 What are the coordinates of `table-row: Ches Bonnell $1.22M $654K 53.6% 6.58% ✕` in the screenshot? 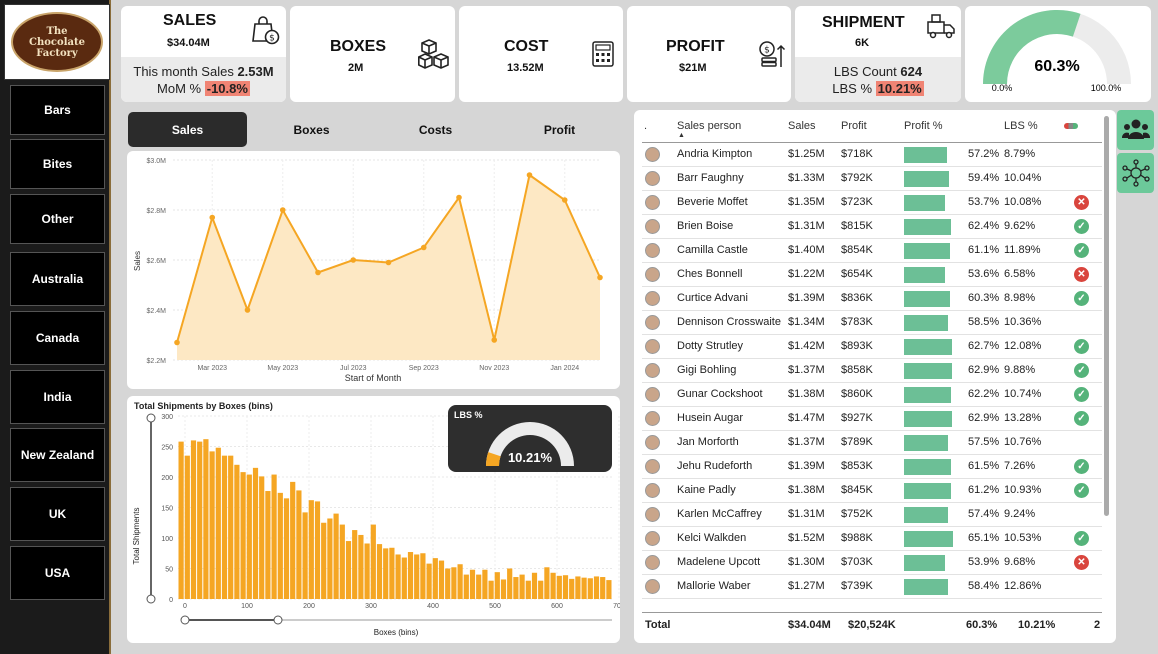 It's located at (872, 275).